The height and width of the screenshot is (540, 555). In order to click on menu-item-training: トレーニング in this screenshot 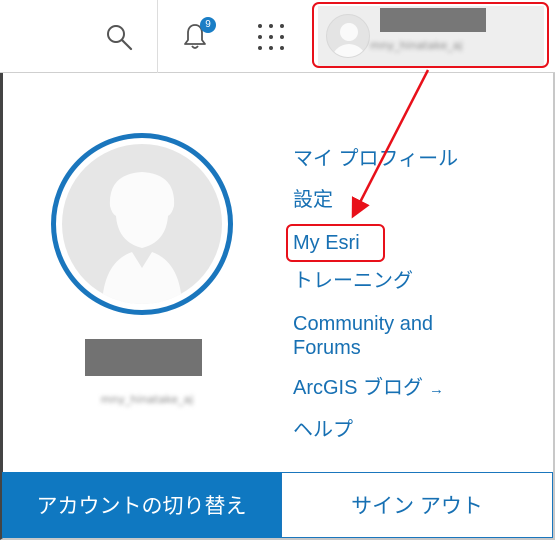, I will do `click(353, 281)`.